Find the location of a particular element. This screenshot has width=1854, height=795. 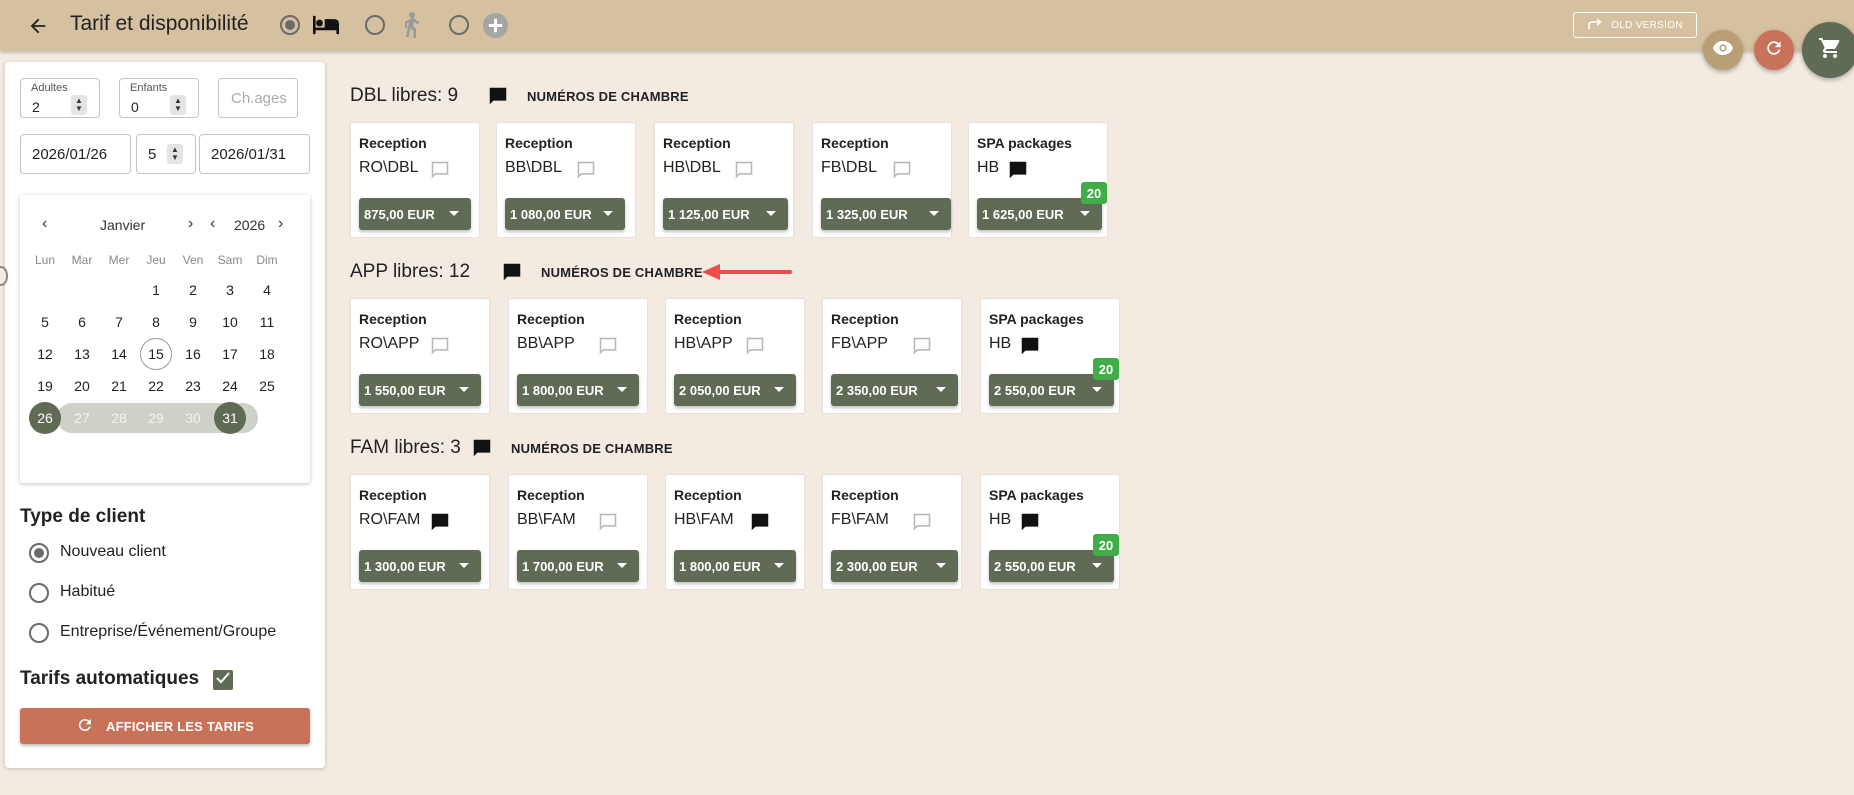

children-value: 0 is located at coordinates (135, 107).